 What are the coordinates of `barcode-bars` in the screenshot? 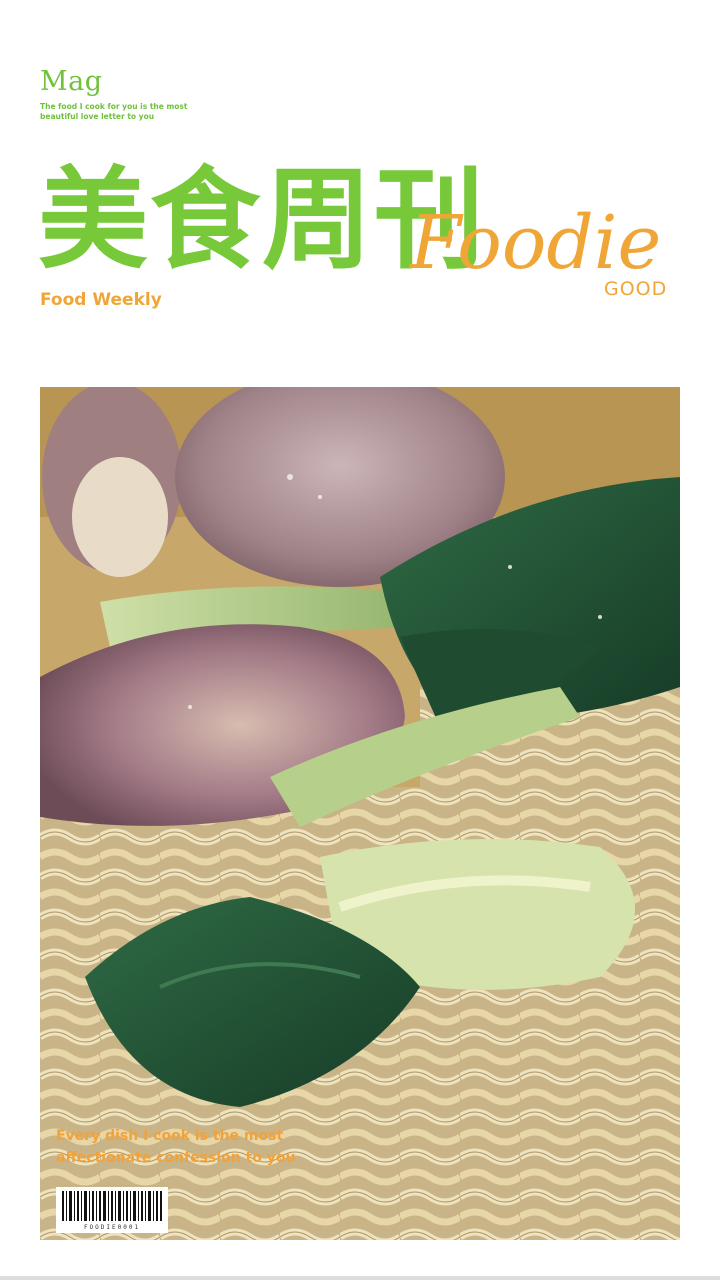 It's located at (112, 1206).